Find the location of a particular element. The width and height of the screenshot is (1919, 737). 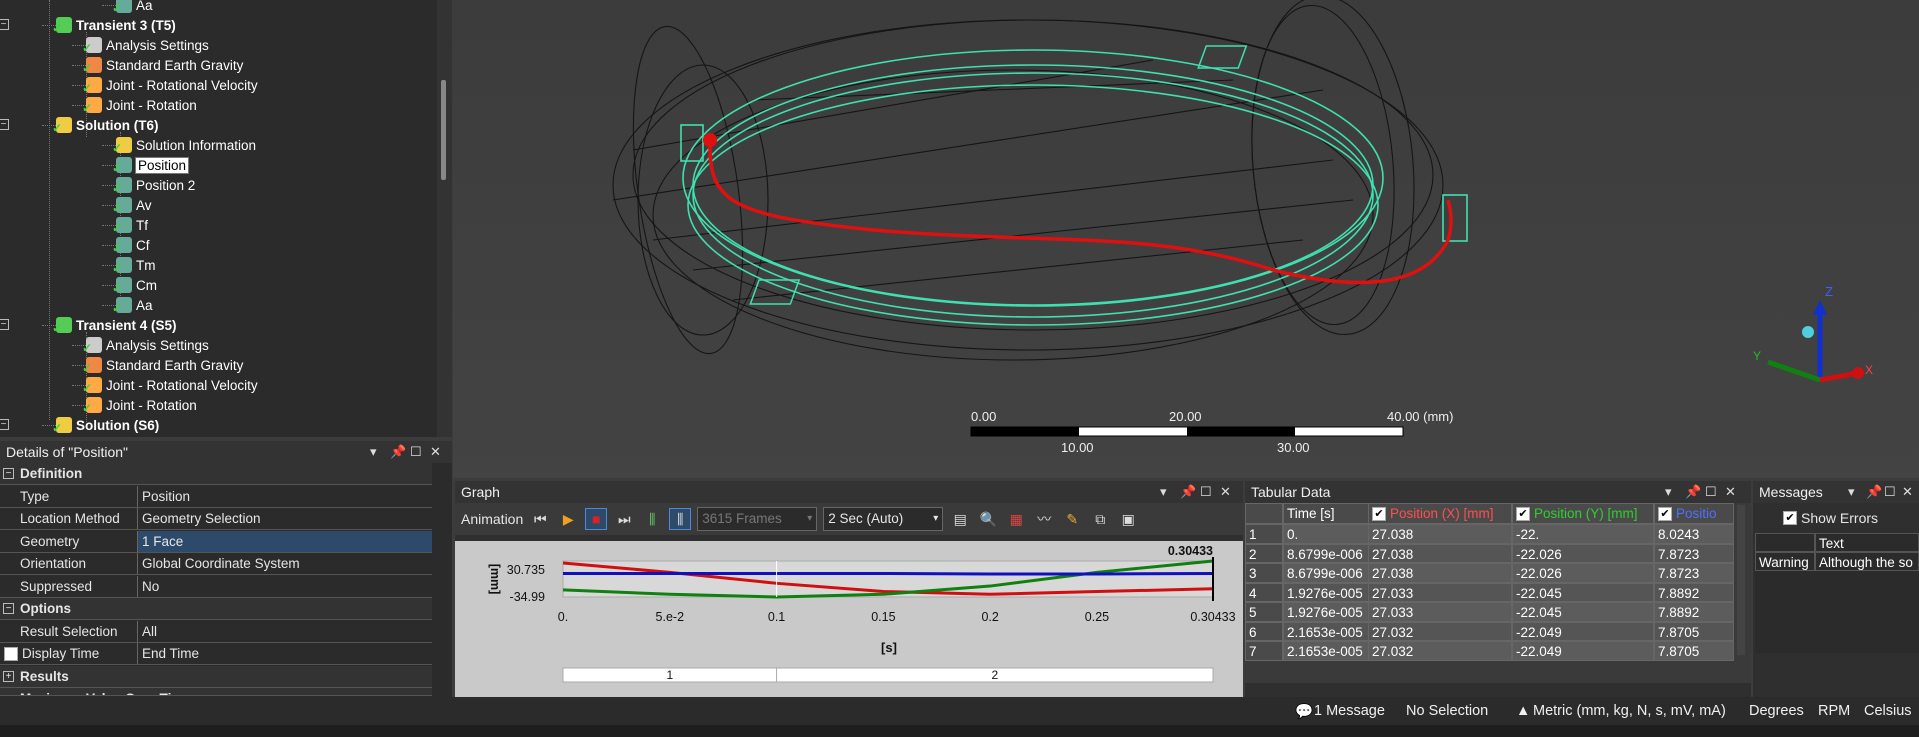

table-cell: -22.026 is located at coordinates (1583, 573).